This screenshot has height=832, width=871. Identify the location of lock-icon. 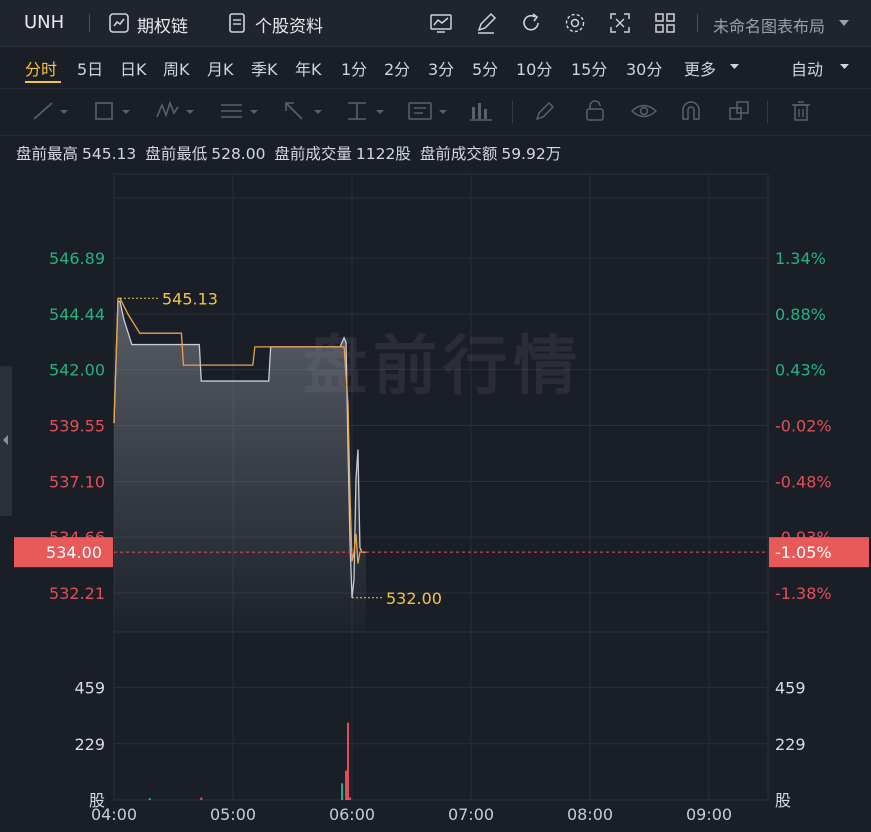
(595, 111).